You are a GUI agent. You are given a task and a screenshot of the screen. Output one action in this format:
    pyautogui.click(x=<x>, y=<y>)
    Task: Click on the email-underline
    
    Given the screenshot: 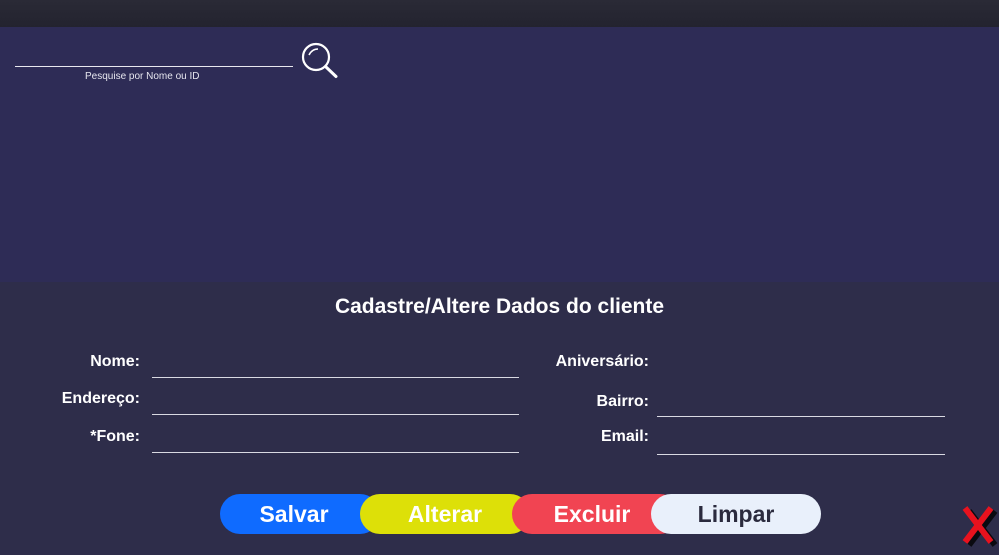 What is the action you would take?
    pyautogui.click(x=801, y=454)
    